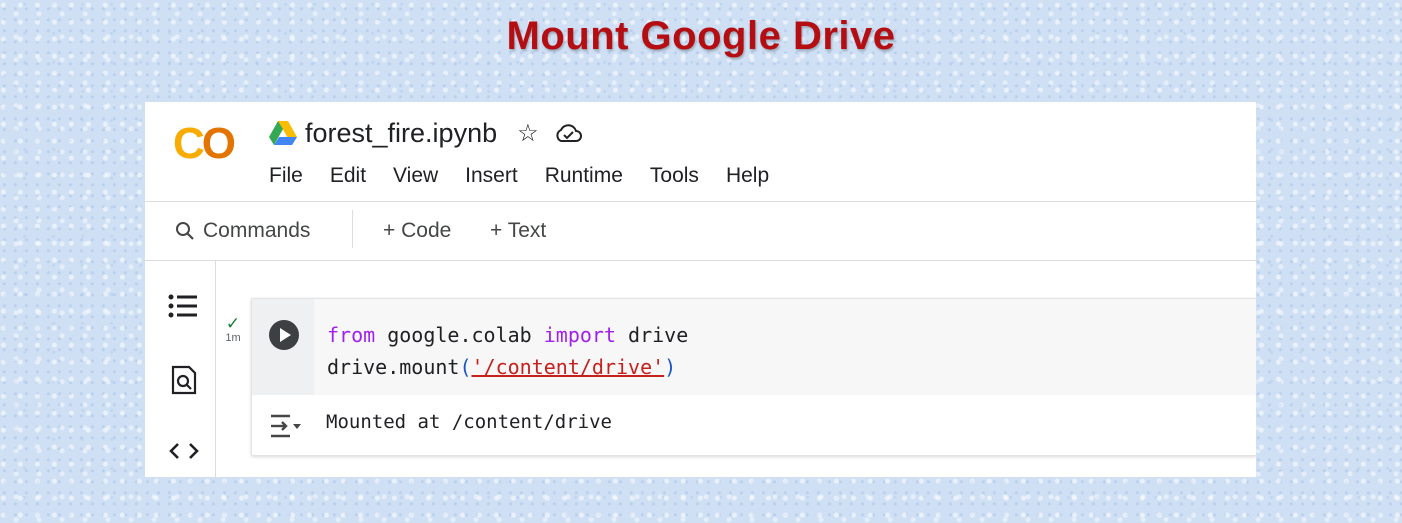  What do you see at coordinates (700, 231) in the screenshot?
I see `toolbar: Commands + Code + Text` at bounding box center [700, 231].